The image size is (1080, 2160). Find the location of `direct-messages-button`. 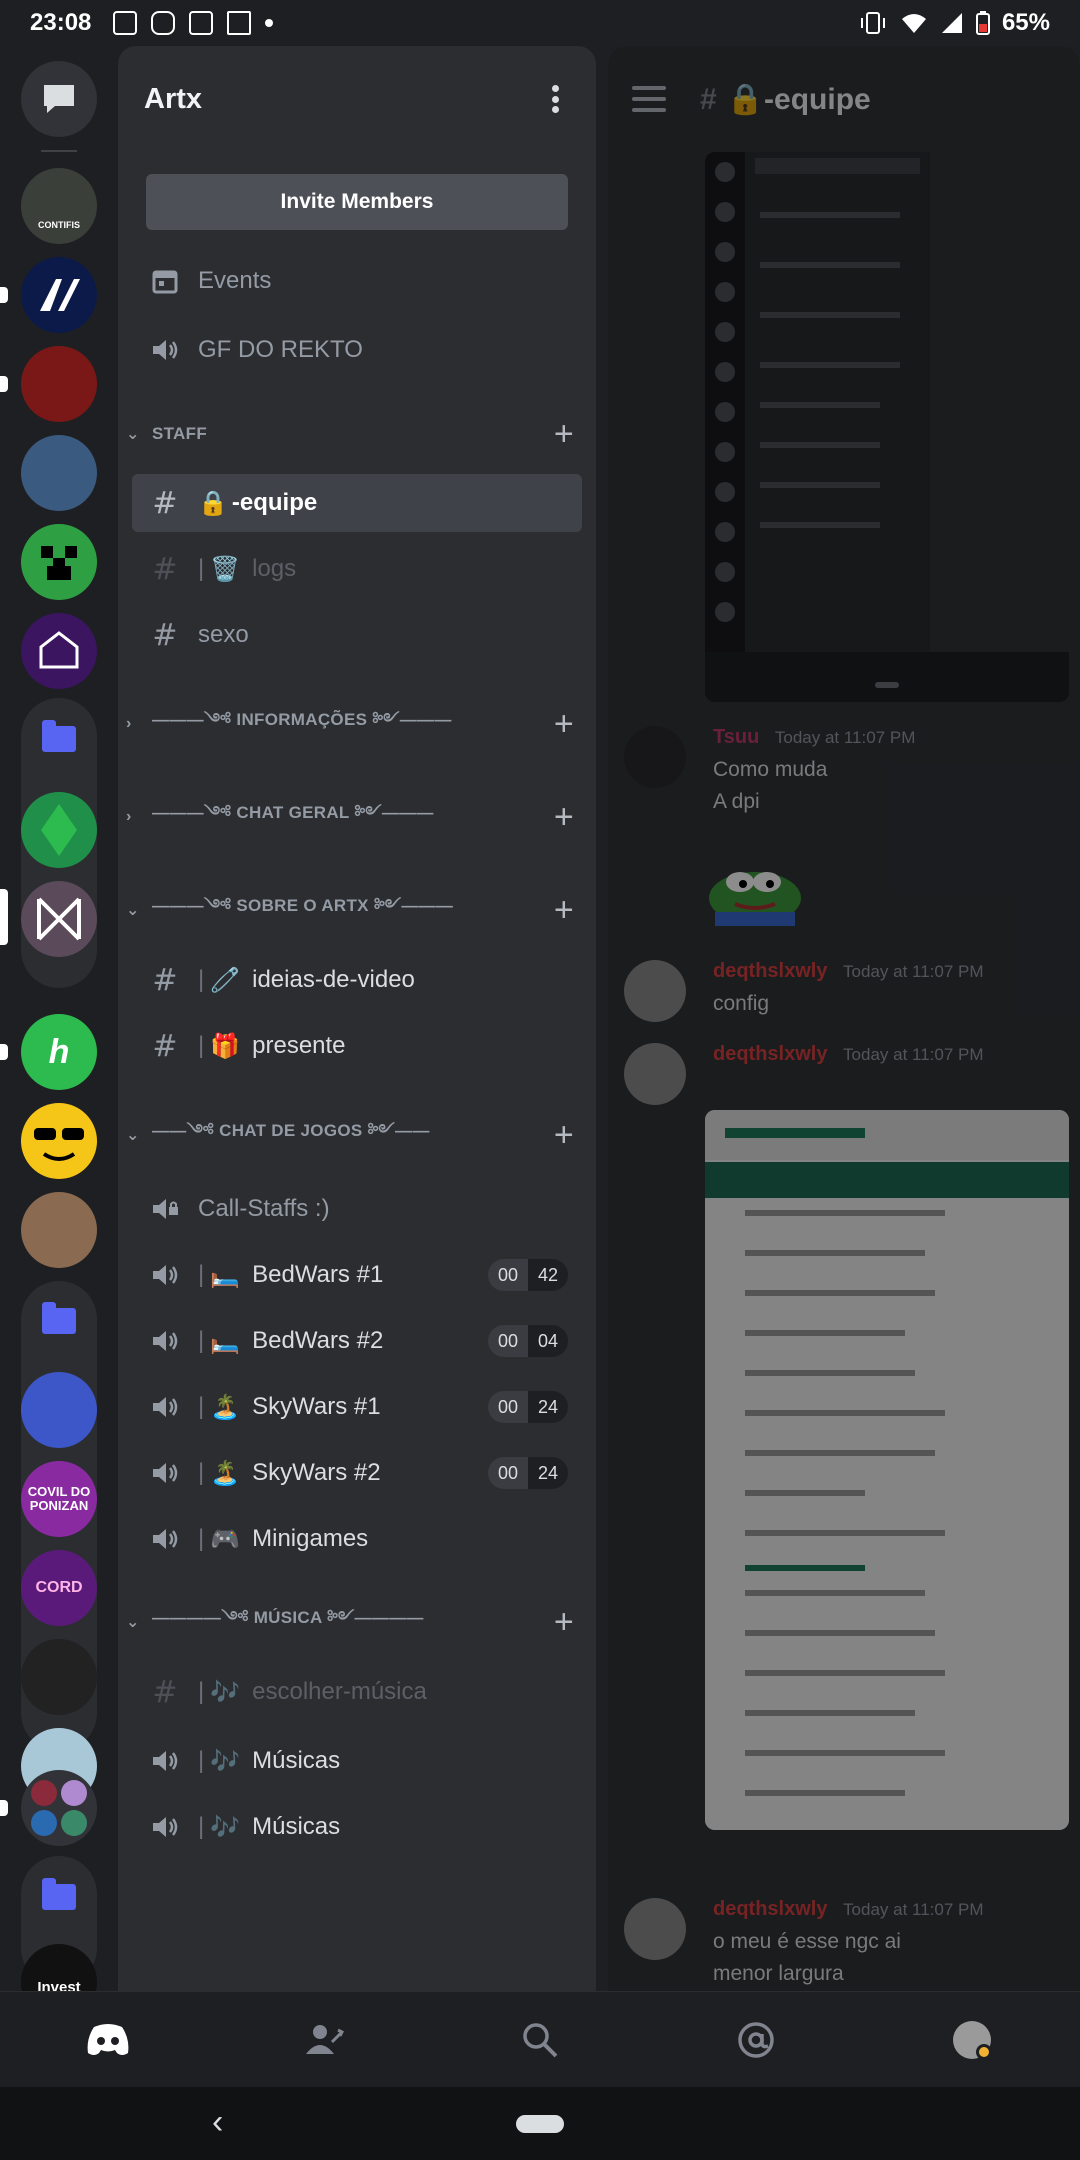

direct-messages-button is located at coordinates (59, 99).